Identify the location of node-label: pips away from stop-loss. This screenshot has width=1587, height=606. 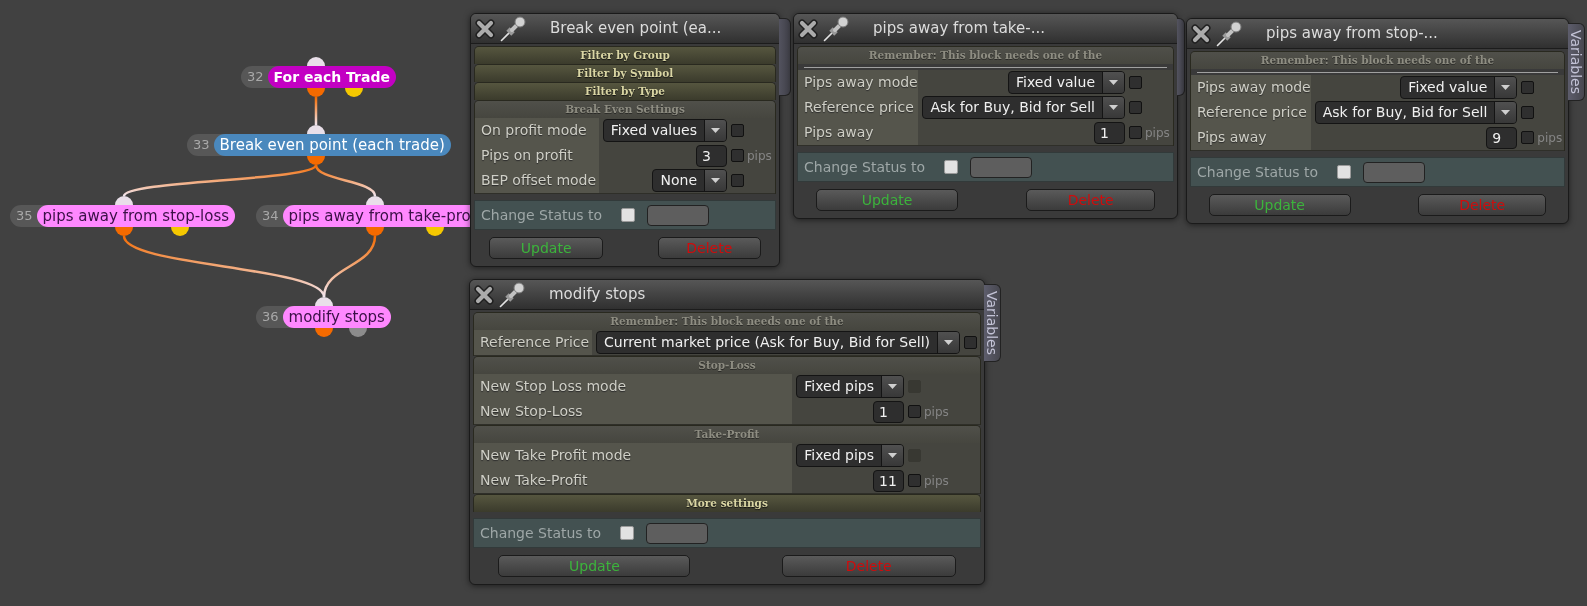
(136, 216).